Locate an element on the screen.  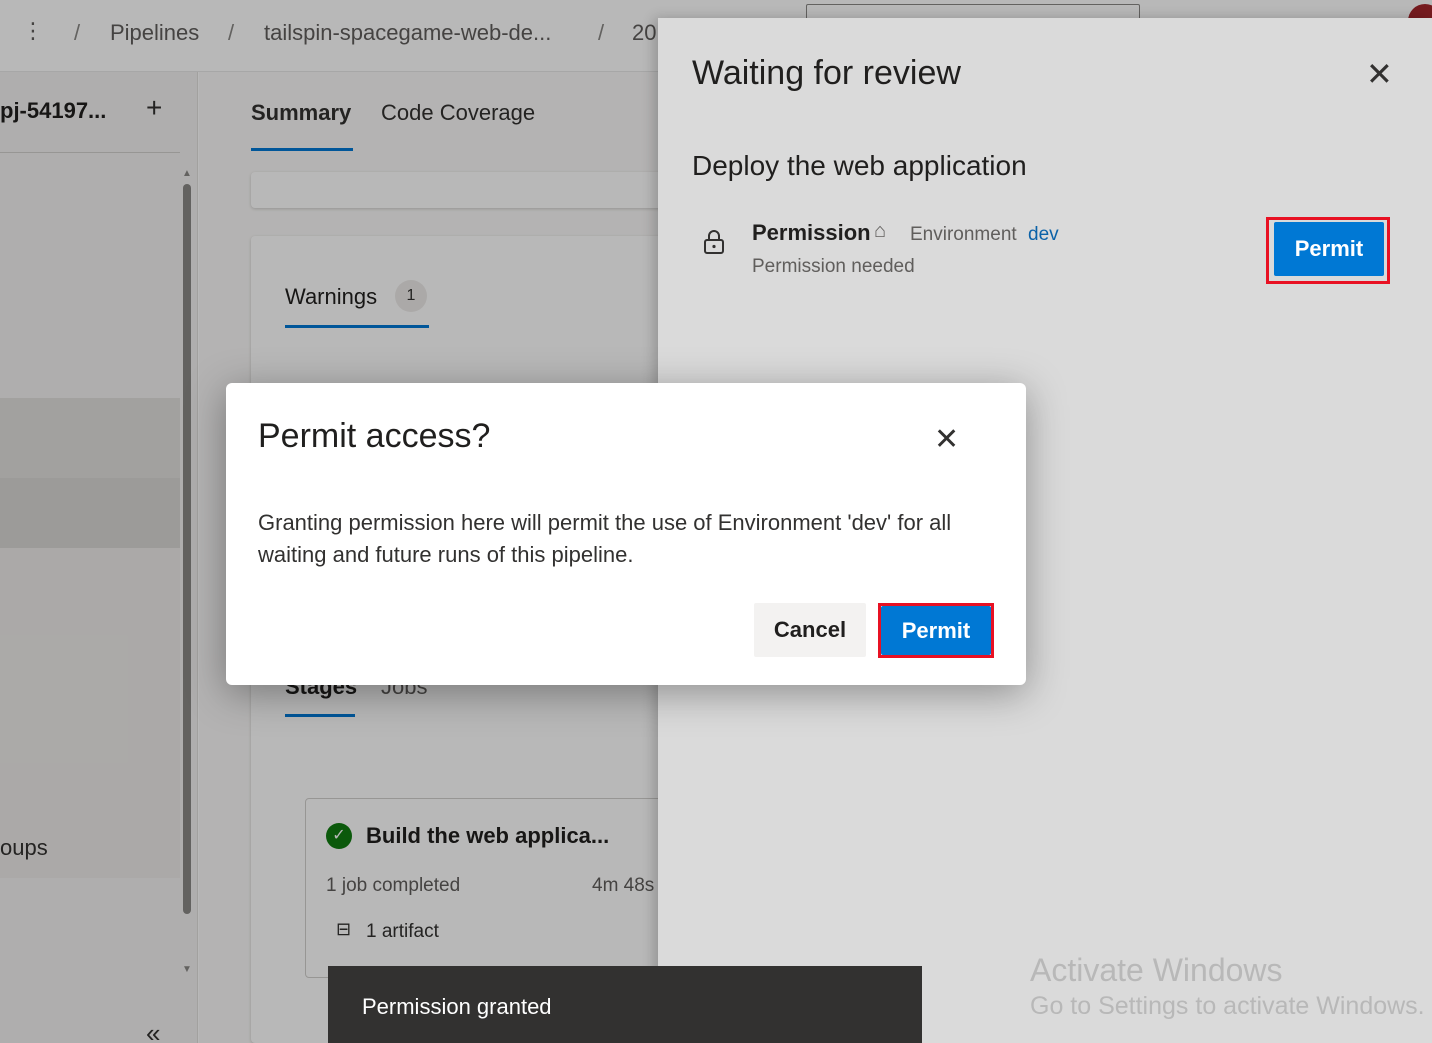
permit-button: Permit is located at coordinates (1329, 249).